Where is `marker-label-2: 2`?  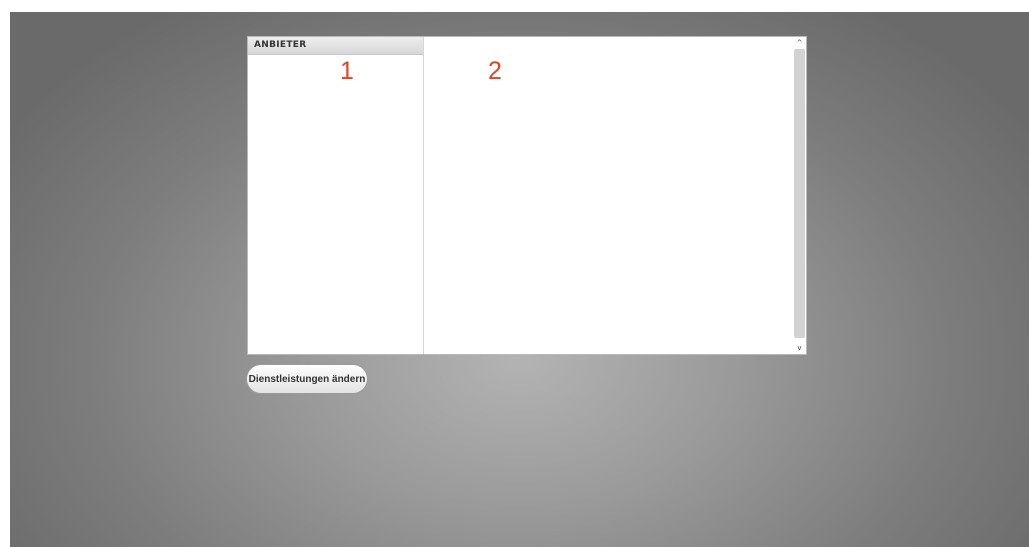
marker-label-2: 2 is located at coordinates (495, 71).